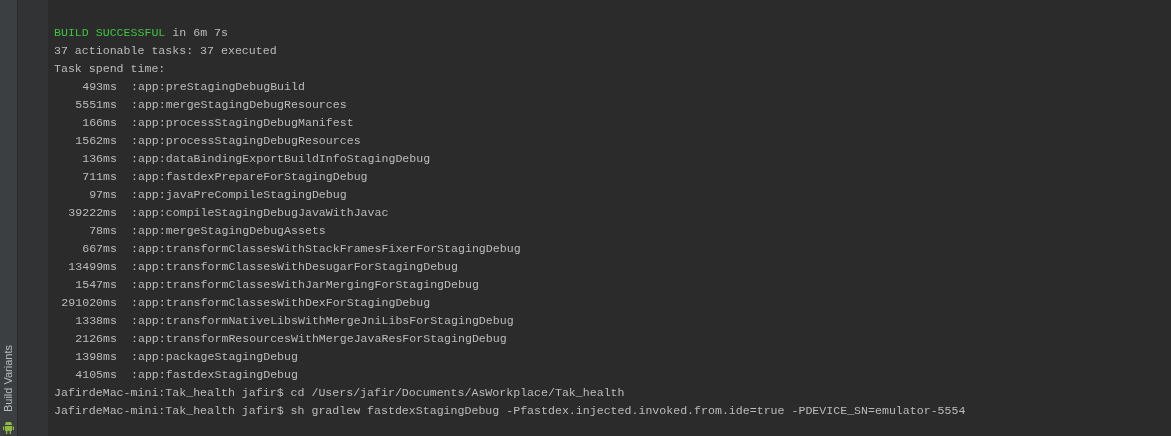 The image size is (1171, 436). Describe the element at coordinates (95, 375) in the screenshot. I see `task-time: 4105ms` at that location.